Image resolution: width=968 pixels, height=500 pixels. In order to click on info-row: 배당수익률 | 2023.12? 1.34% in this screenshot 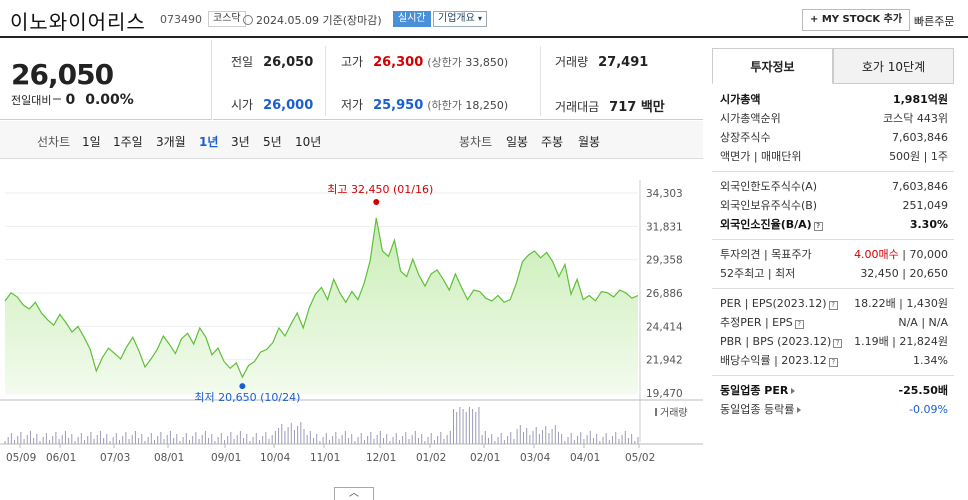, I will do `click(833, 360)`.